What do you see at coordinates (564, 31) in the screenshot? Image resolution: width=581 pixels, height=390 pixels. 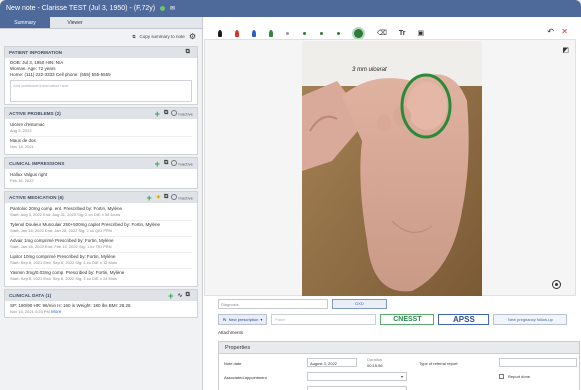 I see `close-icon: ✕` at bounding box center [564, 31].